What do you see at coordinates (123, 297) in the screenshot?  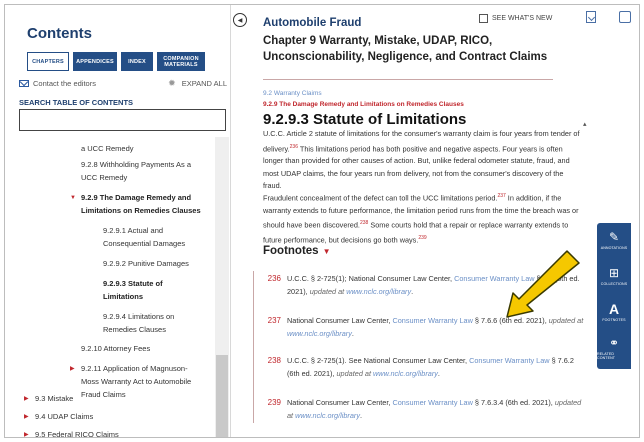 I see `toc-item-active: Limitations` at bounding box center [123, 297].